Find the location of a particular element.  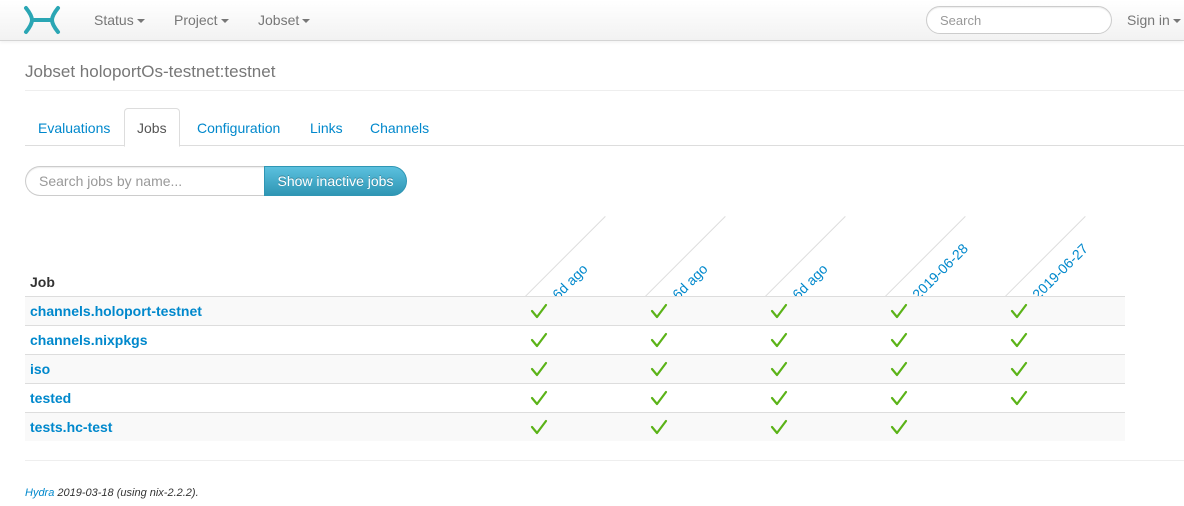

evaluation-column-link: 2019-06-27 is located at coordinates (1060, 271).